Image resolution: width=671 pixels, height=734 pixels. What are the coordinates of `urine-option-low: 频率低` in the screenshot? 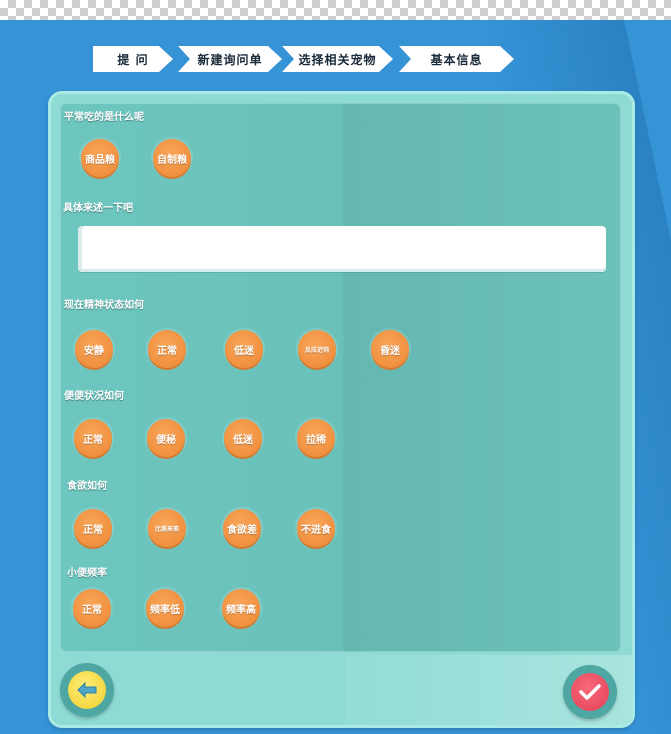 It's located at (165, 608).